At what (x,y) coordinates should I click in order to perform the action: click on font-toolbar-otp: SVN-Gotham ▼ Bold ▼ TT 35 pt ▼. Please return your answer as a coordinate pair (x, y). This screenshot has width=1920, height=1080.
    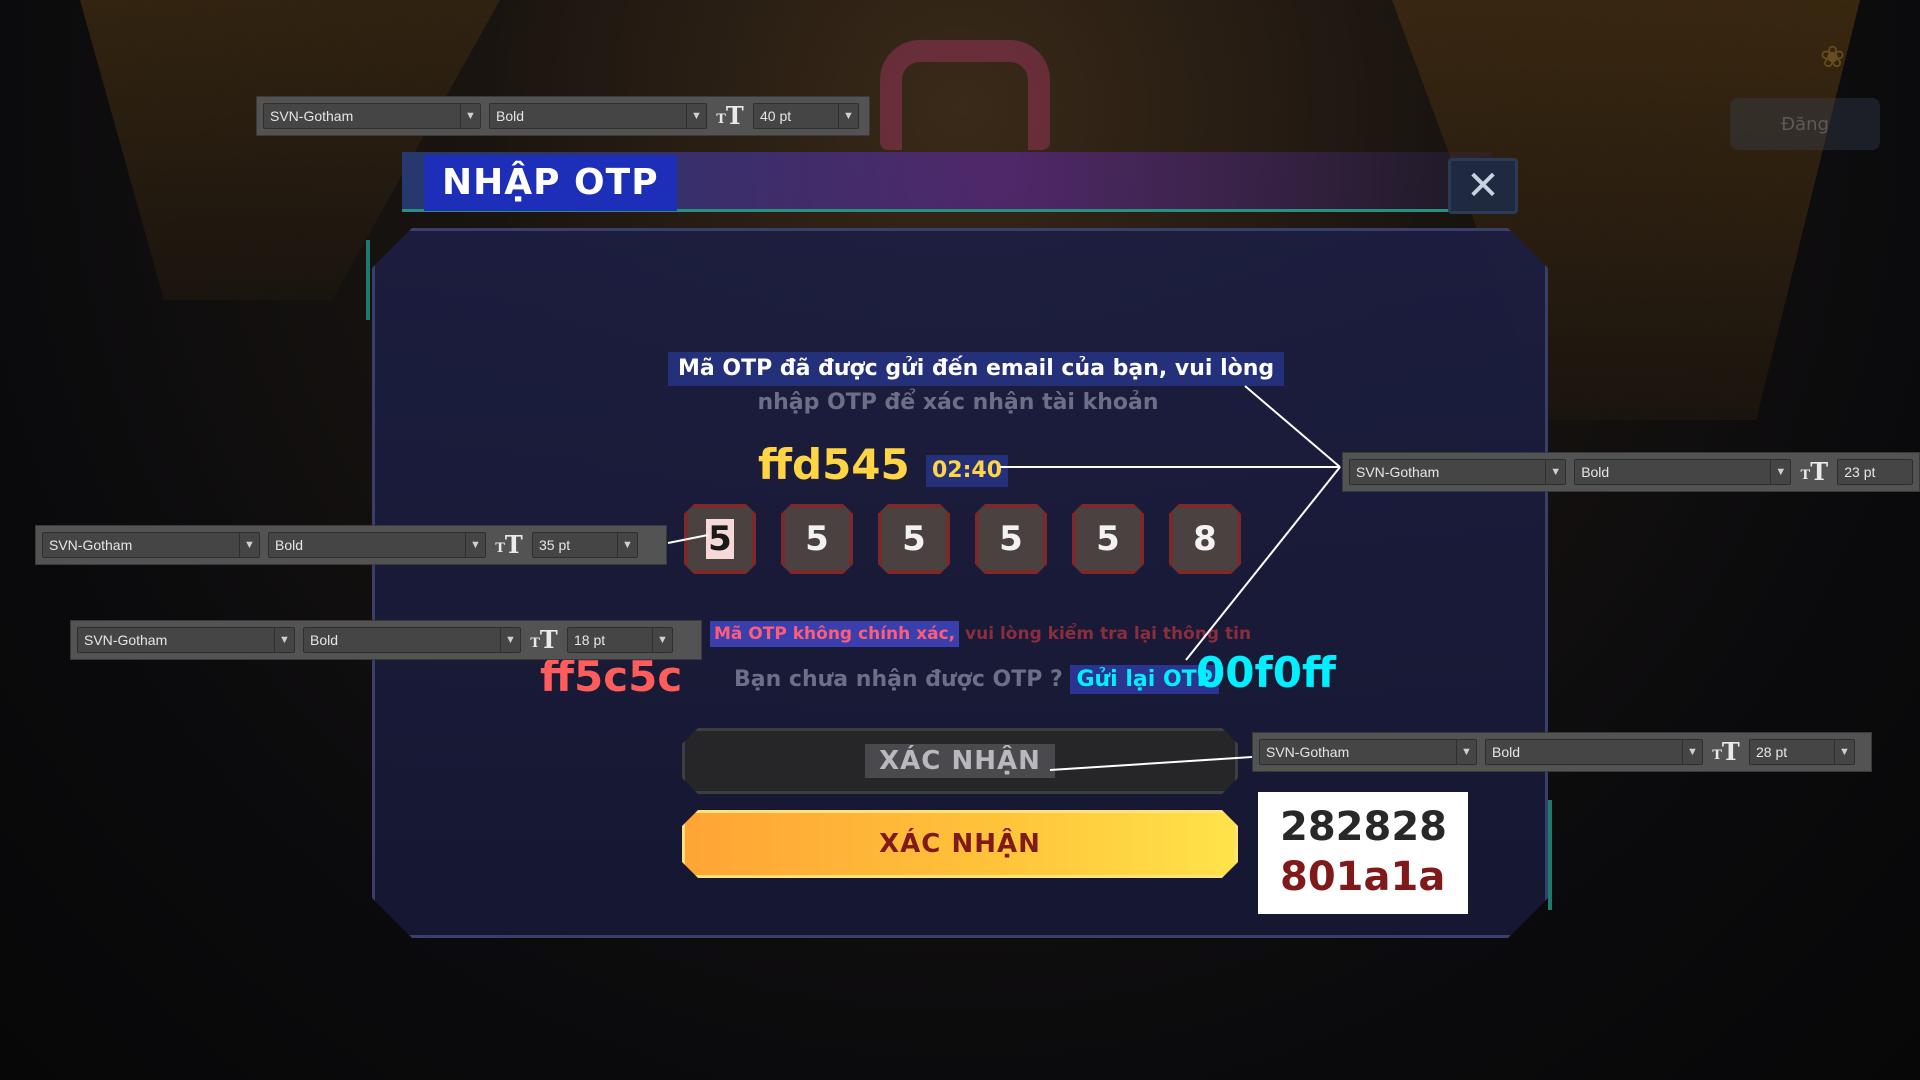
    Looking at the image, I should click on (351, 545).